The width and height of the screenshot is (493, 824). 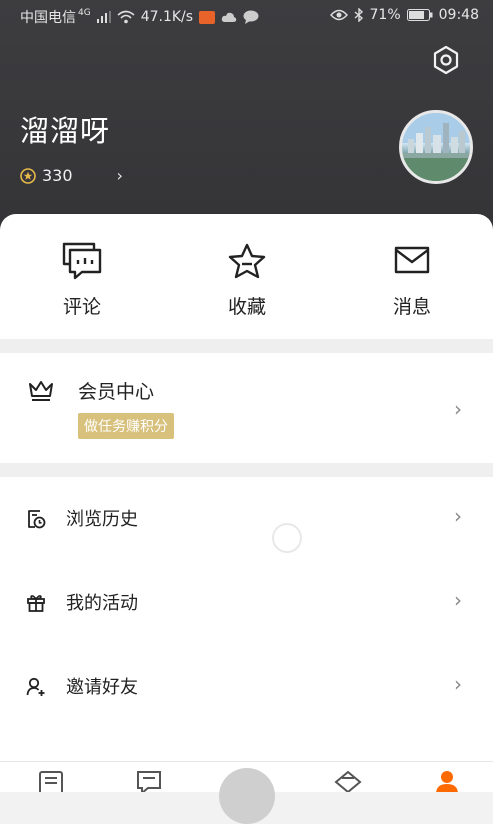 I want to click on menu-item-label: 浏览历史, so click(x=102, y=519).